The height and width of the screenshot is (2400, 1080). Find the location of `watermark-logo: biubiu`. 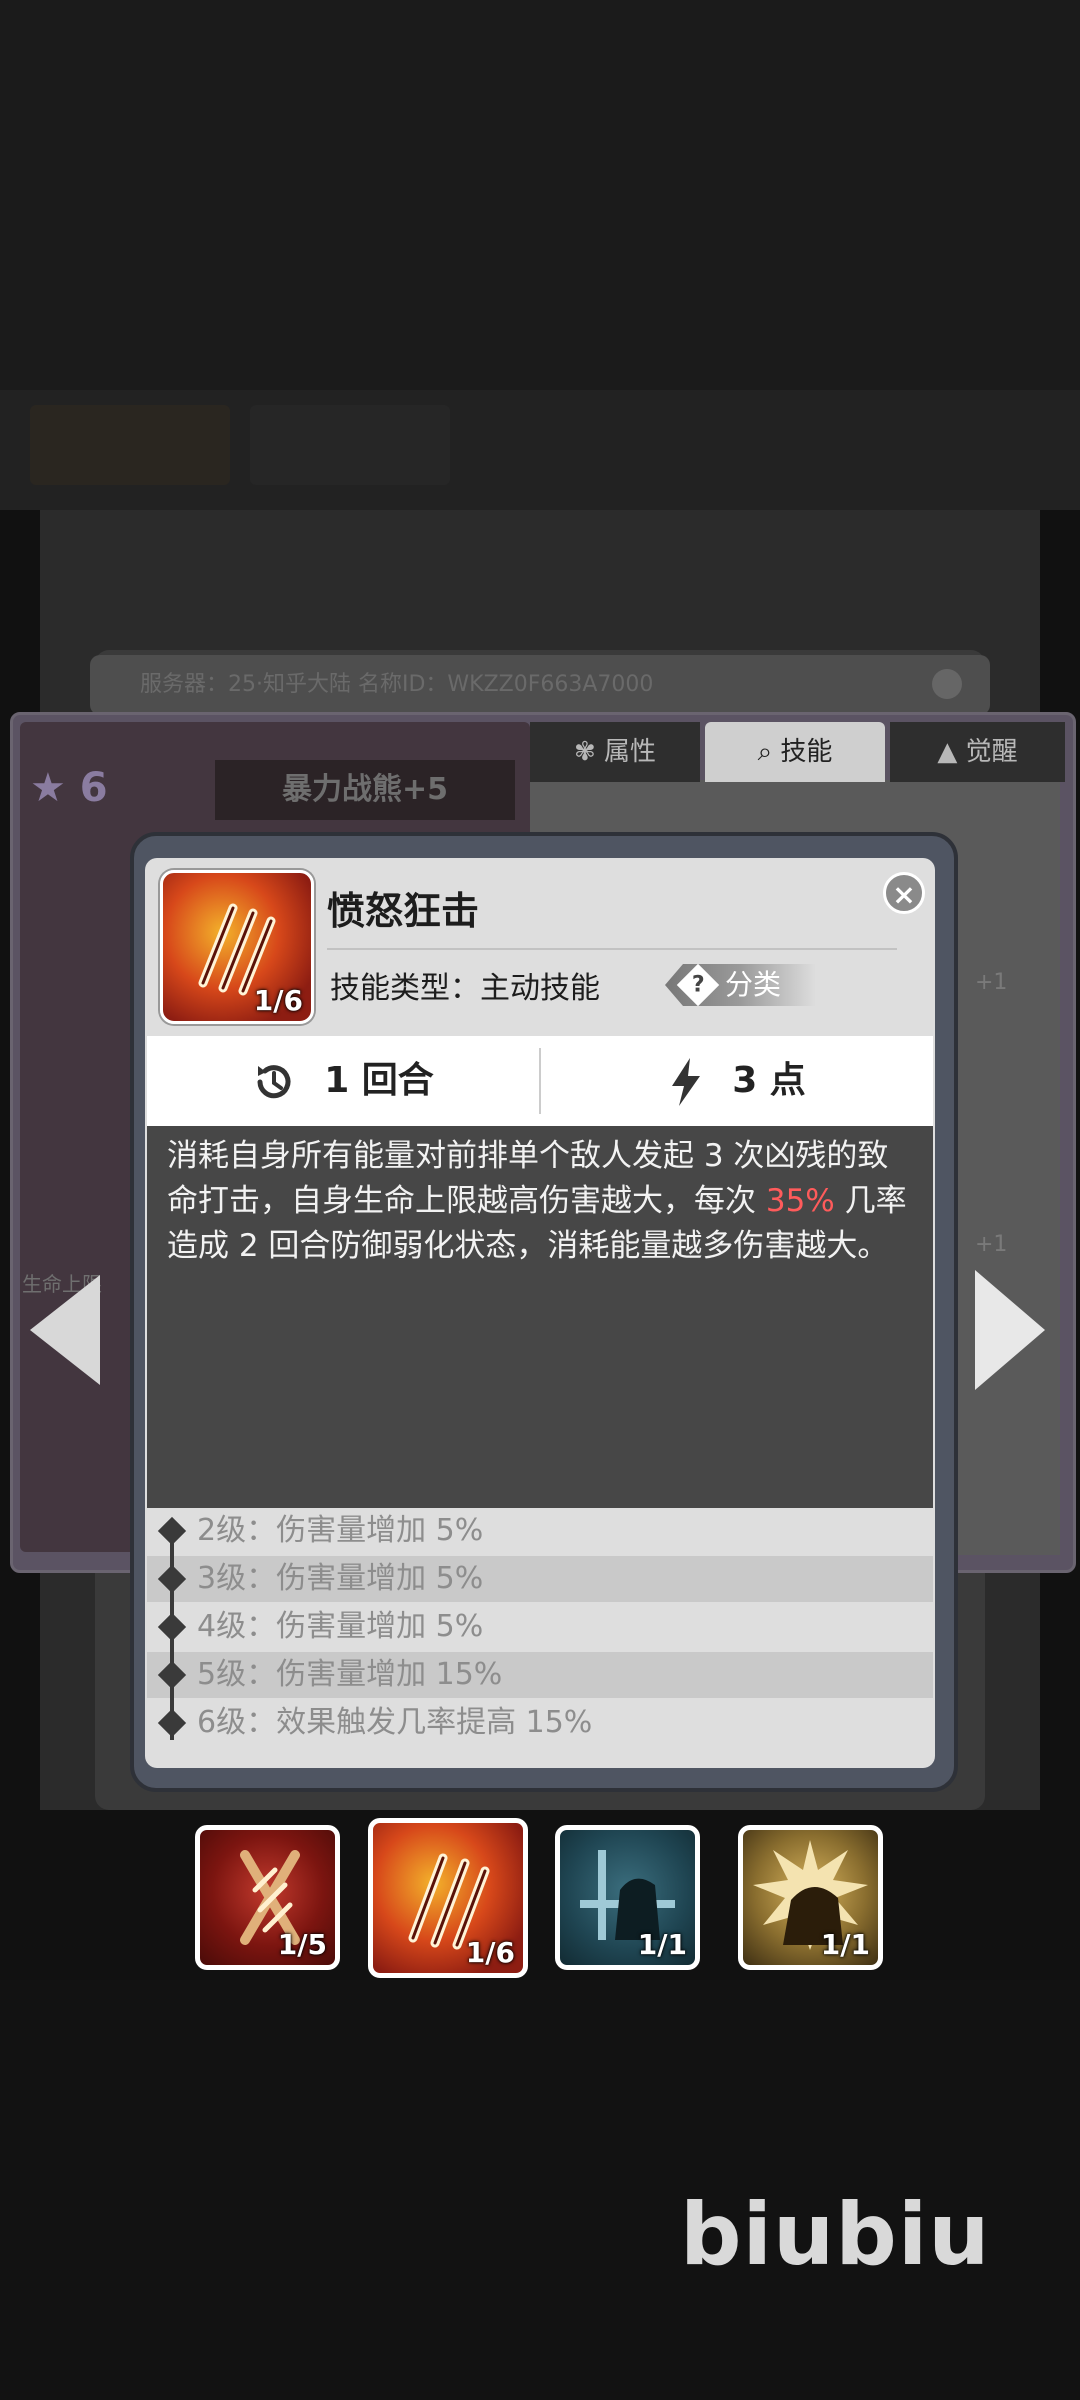

watermark-logo: biubiu is located at coordinates (835, 2235).